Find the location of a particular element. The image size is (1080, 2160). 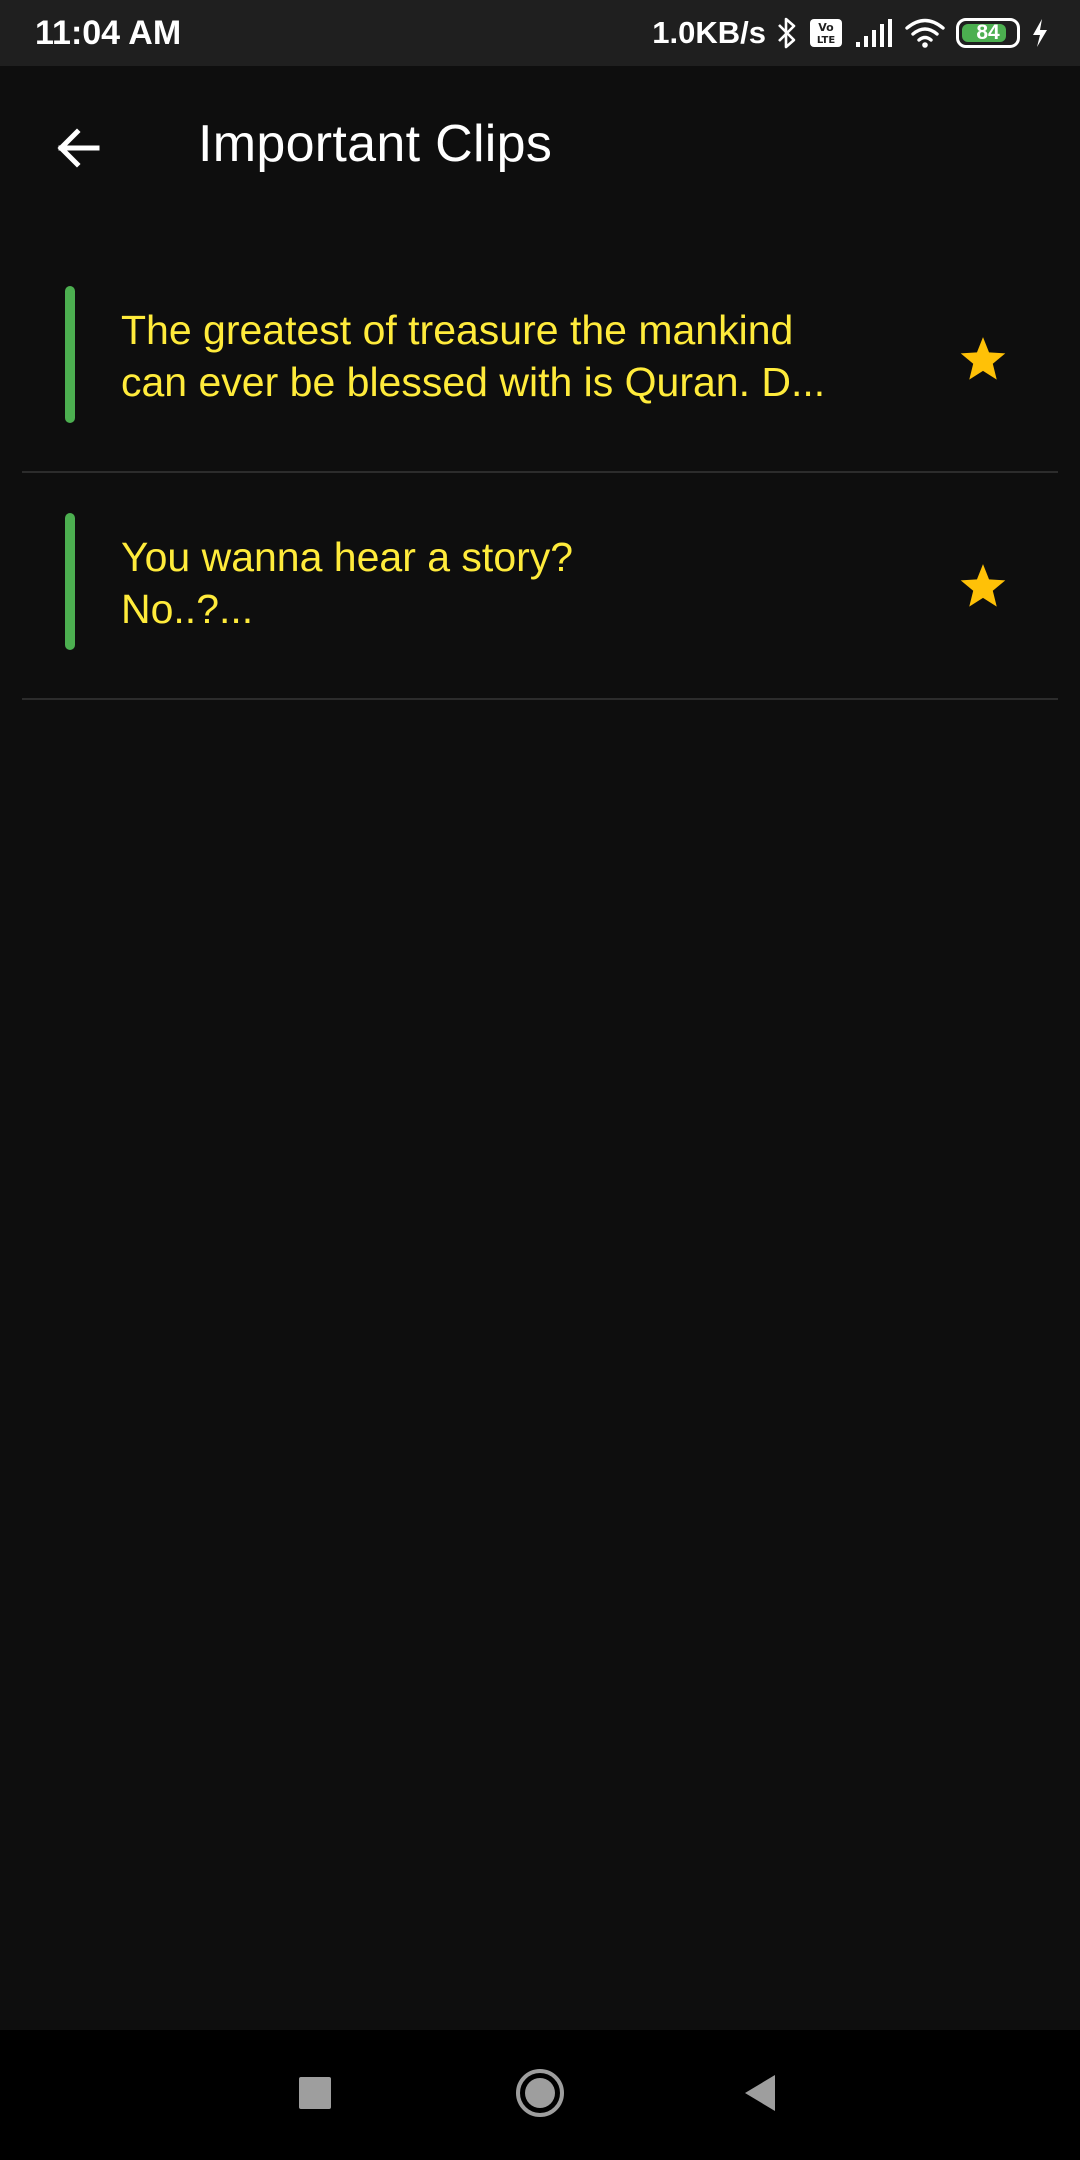

home-icon is located at coordinates (540, 2095).